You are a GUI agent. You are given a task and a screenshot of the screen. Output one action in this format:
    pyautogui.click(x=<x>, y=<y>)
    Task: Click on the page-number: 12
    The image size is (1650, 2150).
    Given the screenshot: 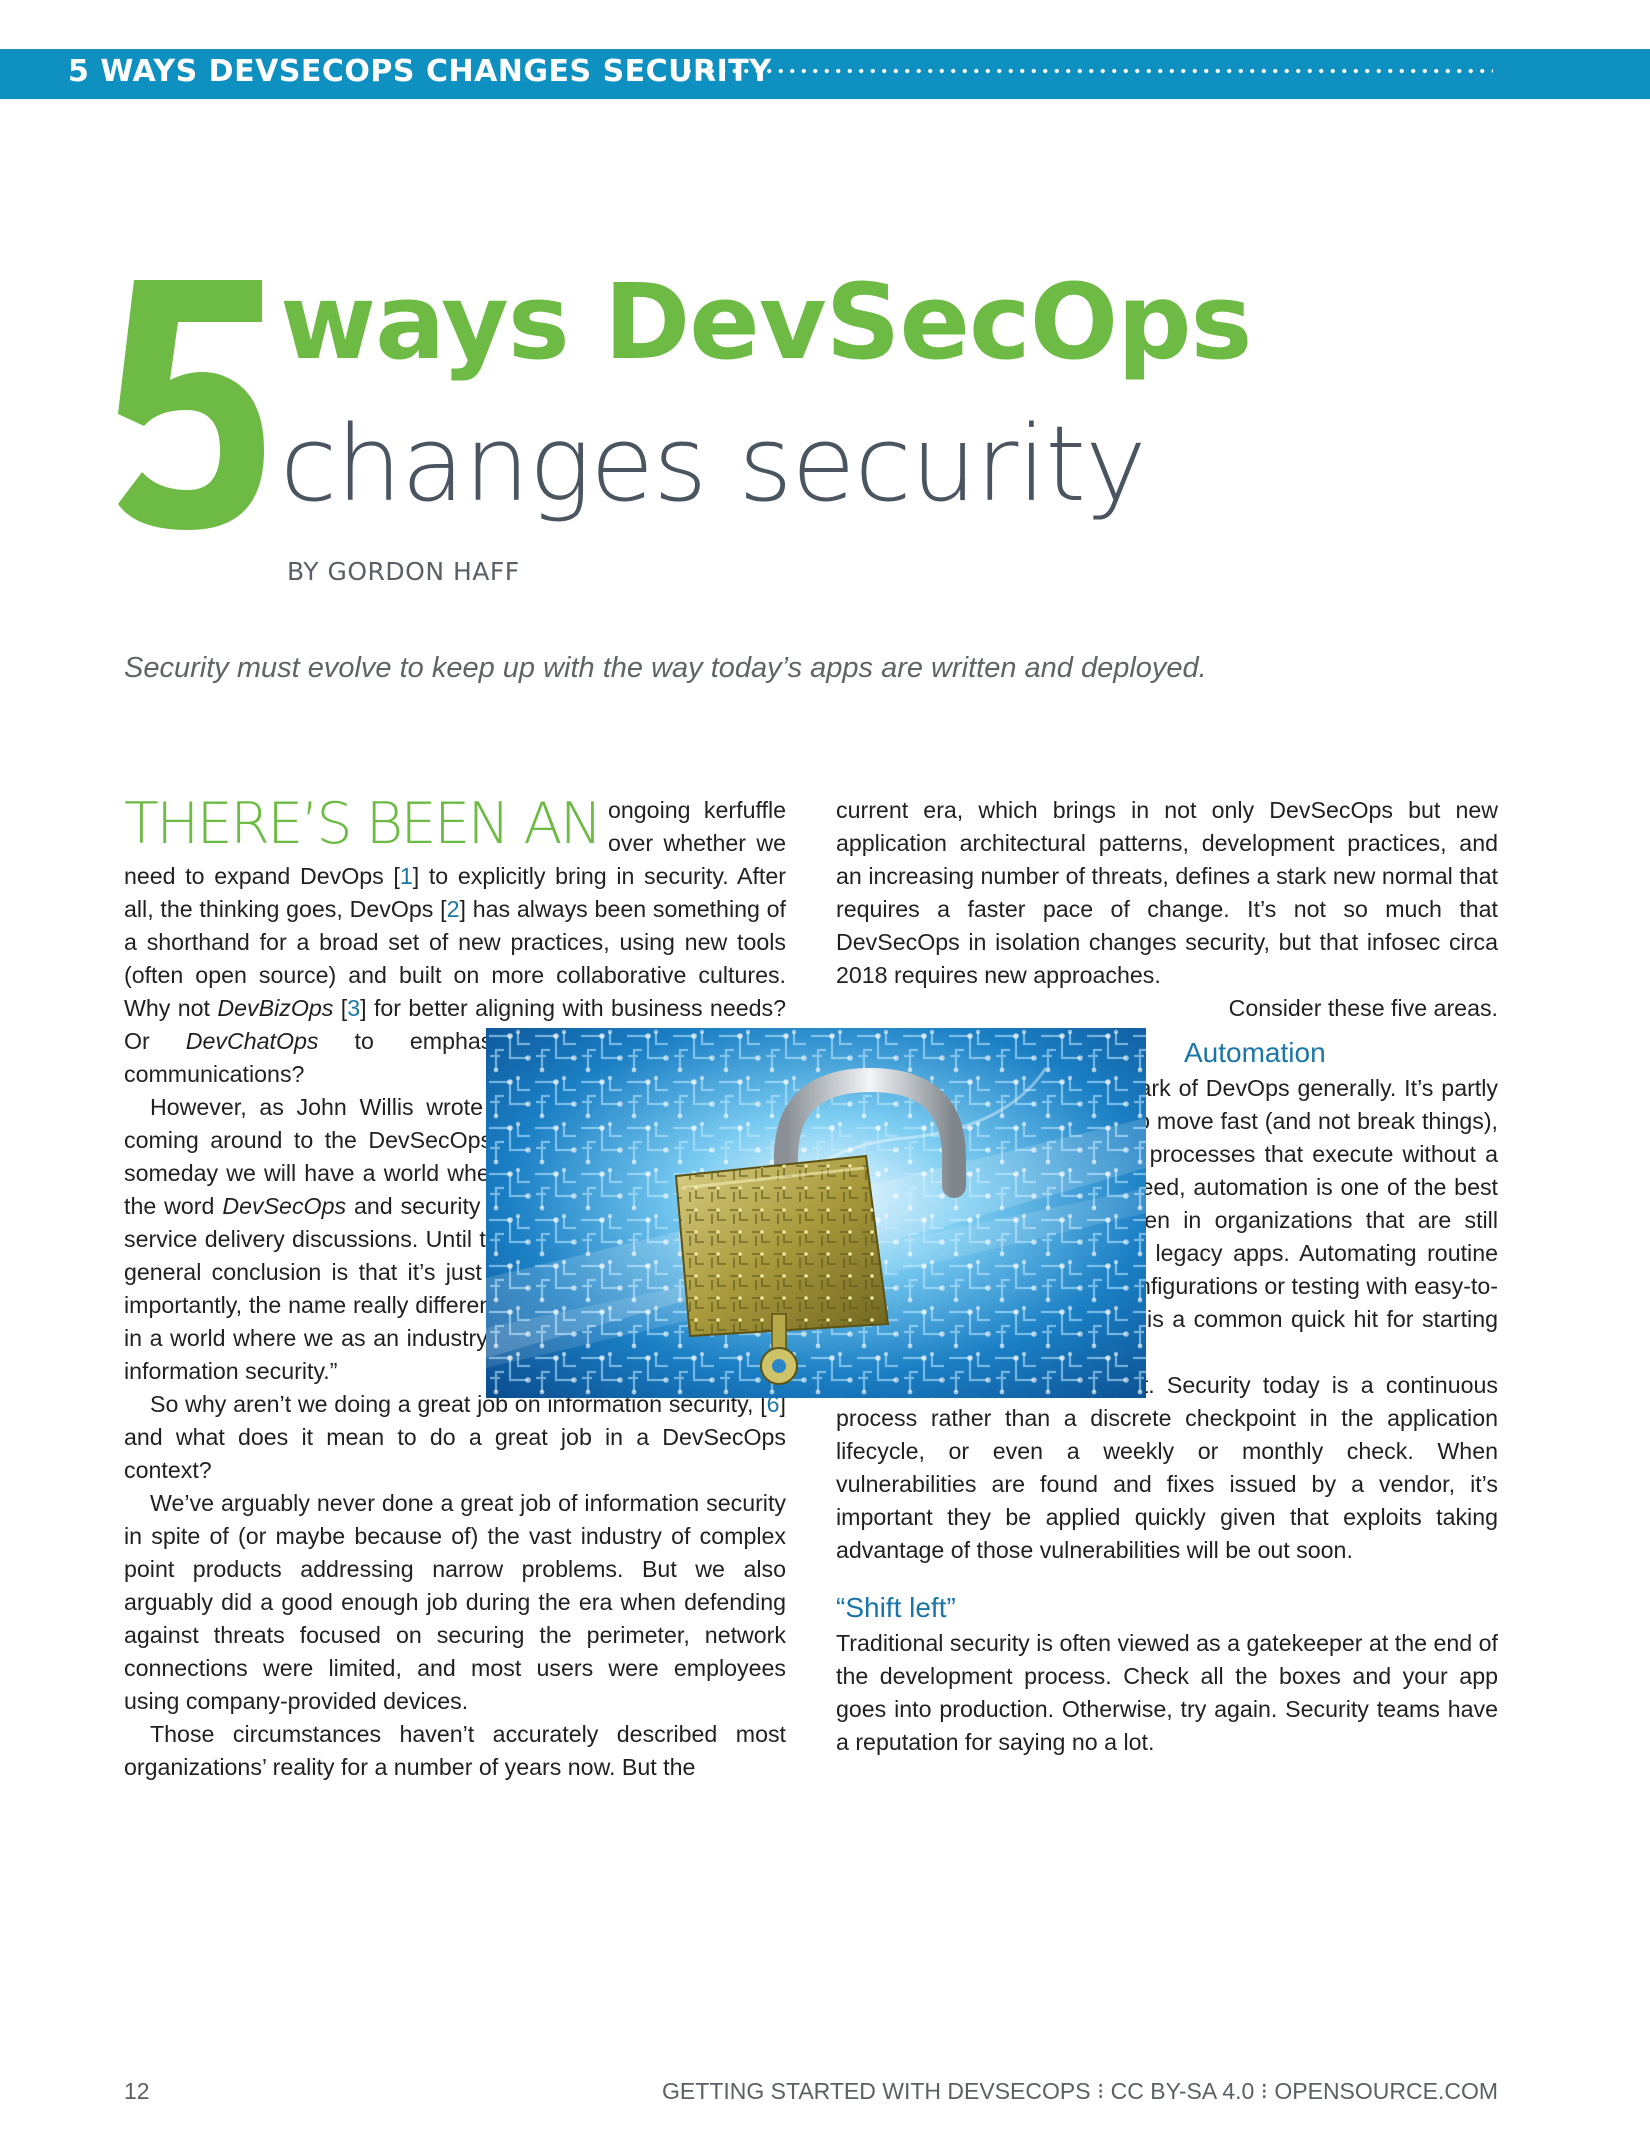 What is the action you would take?
    pyautogui.click(x=137, y=2091)
    